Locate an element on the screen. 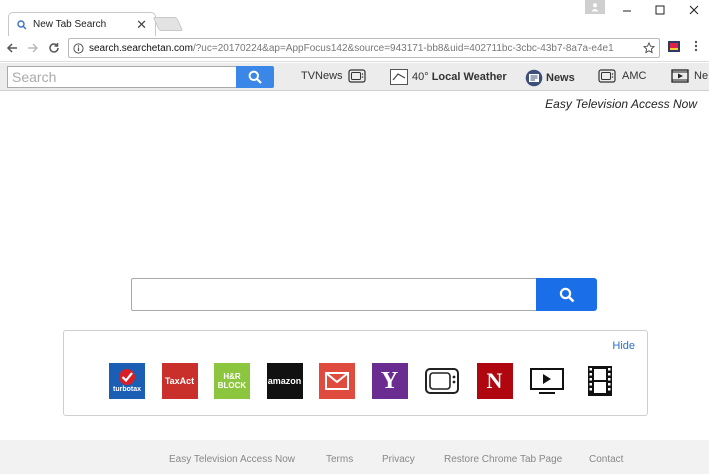 This screenshot has width=709, height=474. hrblock-label-1: H&R is located at coordinates (232, 376).